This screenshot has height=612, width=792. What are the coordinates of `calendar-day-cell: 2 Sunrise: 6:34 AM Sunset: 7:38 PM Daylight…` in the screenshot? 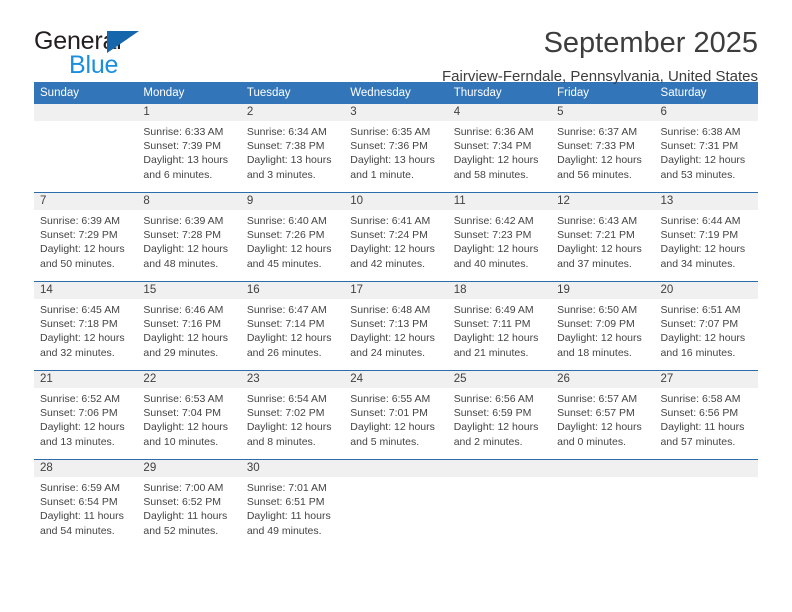 It's located at (292, 148).